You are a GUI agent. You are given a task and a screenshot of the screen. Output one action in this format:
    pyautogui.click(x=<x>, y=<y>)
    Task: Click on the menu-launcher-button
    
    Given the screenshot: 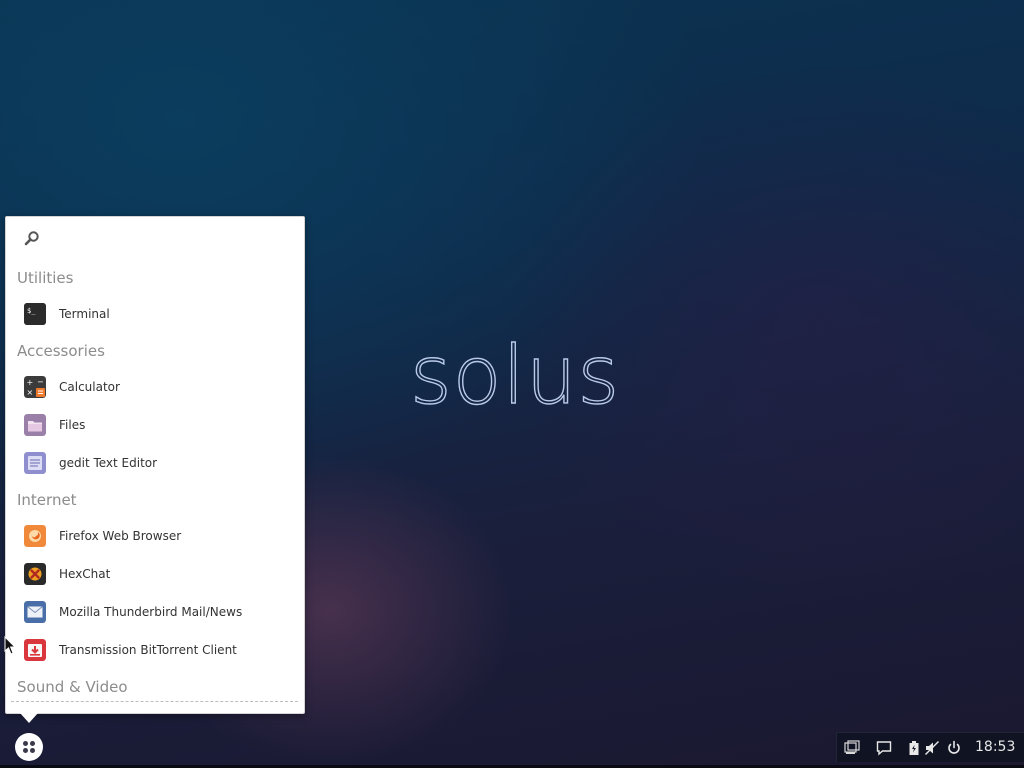 What is the action you would take?
    pyautogui.click(x=29, y=747)
    